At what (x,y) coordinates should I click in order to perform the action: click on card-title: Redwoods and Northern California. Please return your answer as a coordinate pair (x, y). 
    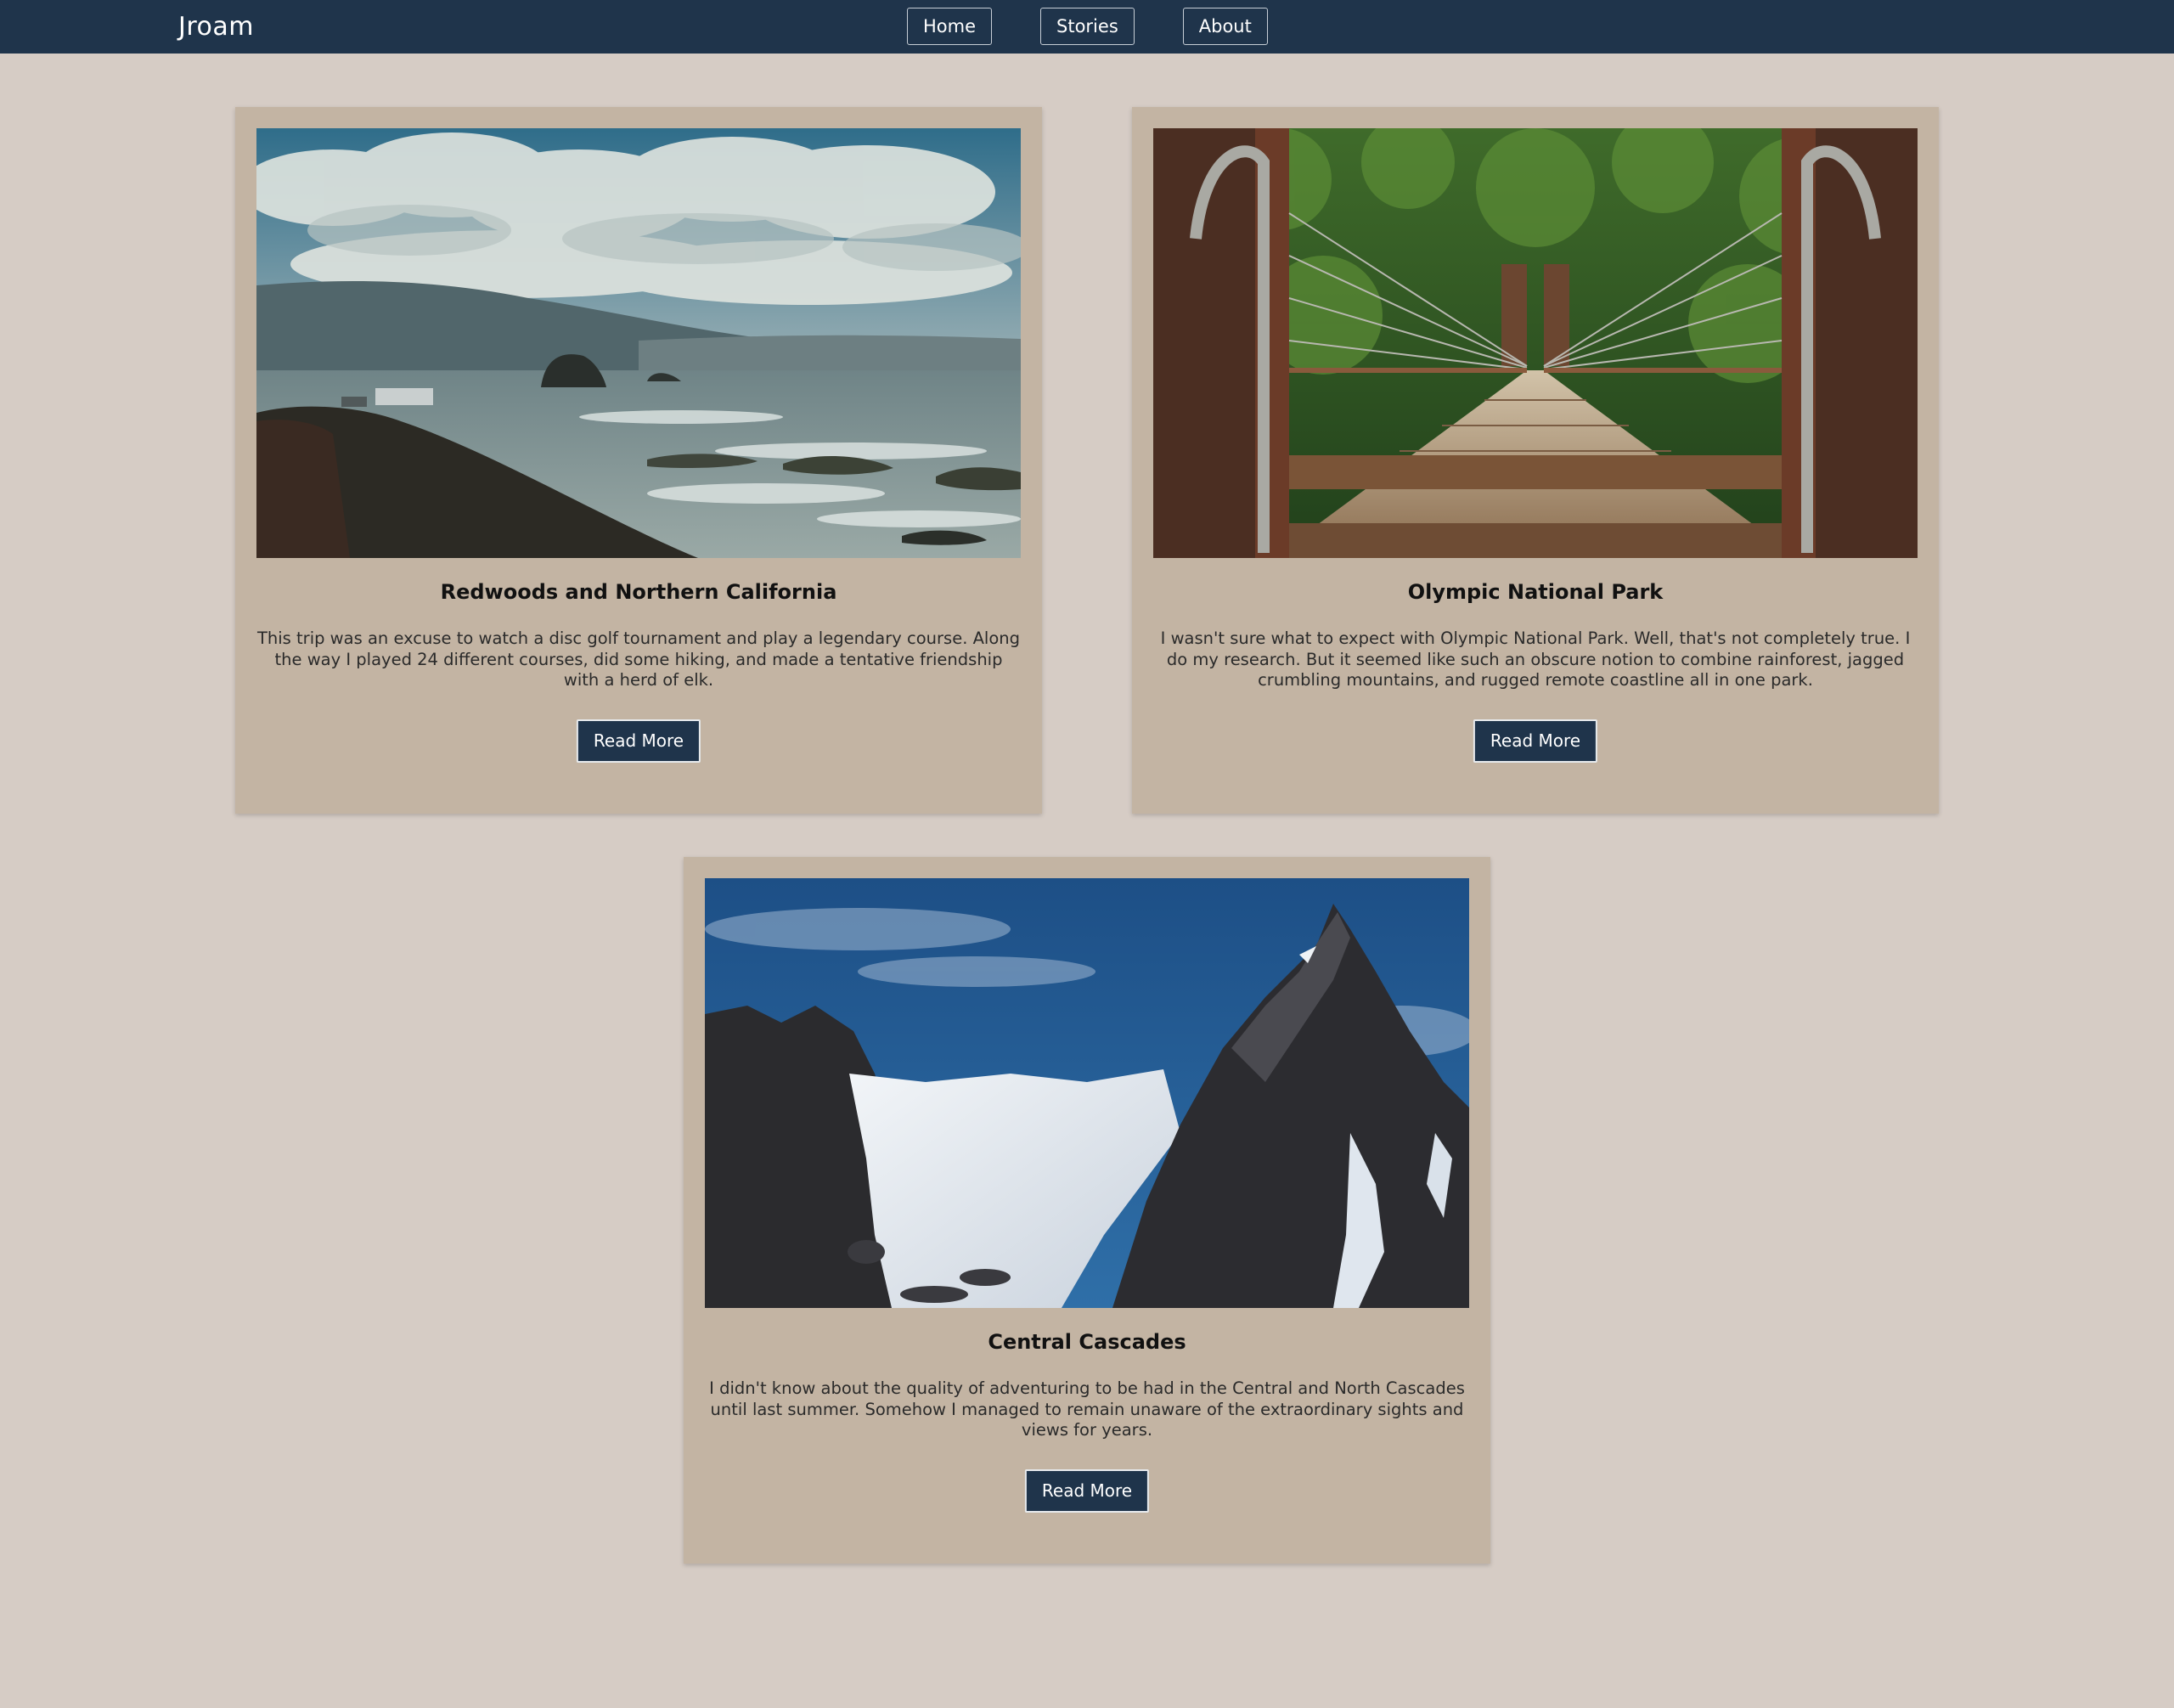
    Looking at the image, I should click on (638, 592).